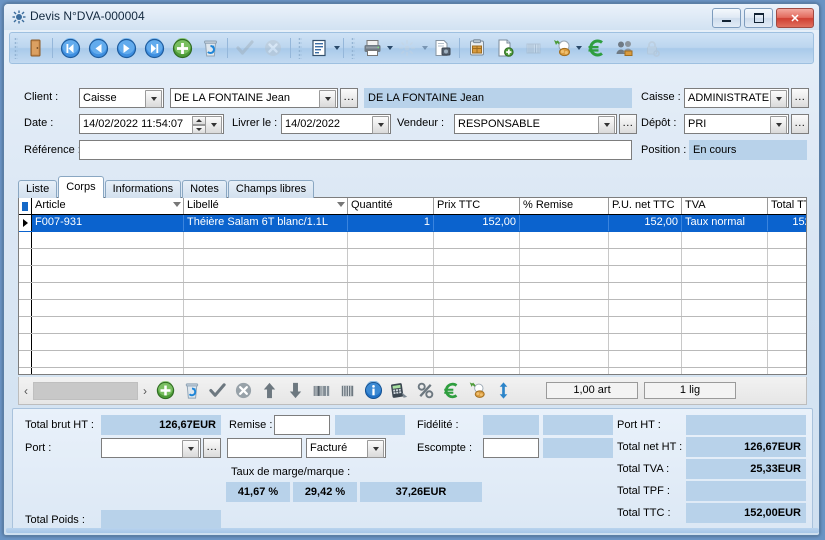  What do you see at coordinates (564, 206) in the screenshot?
I see `column-header-remise: % Remise` at bounding box center [564, 206].